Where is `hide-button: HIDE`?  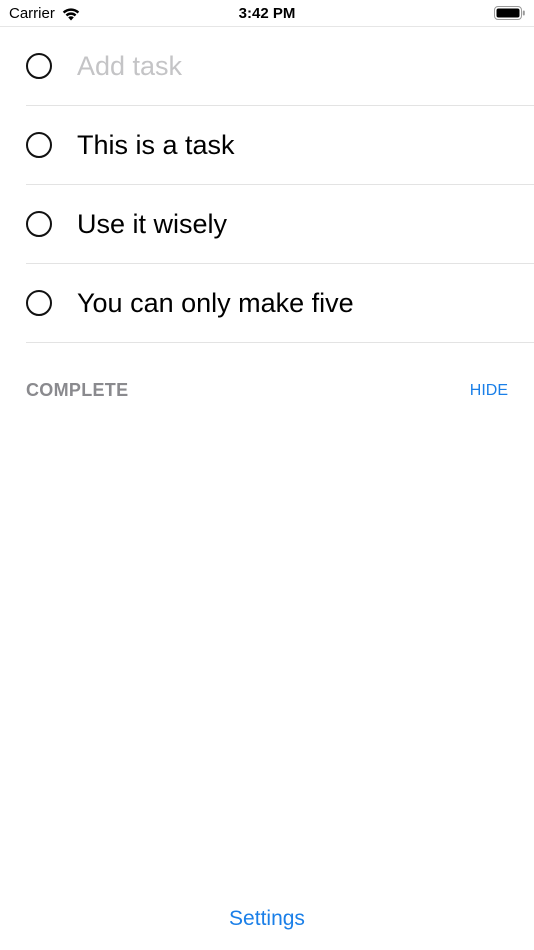 hide-button: HIDE is located at coordinates (489, 391).